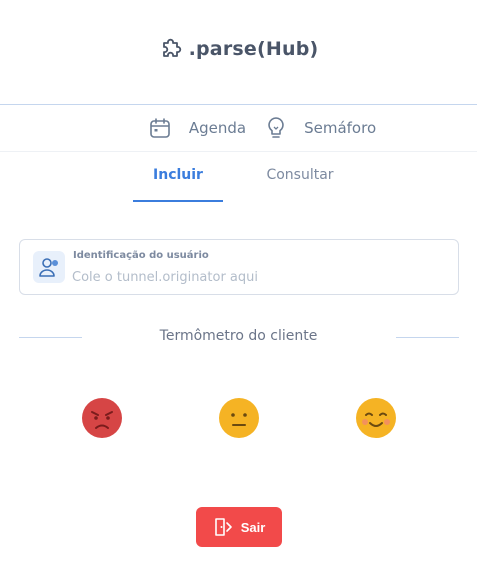 The height and width of the screenshot is (565, 477). Describe the element at coordinates (253, 49) in the screenshot. I see `app-title: .parse(Hub)` at that location.